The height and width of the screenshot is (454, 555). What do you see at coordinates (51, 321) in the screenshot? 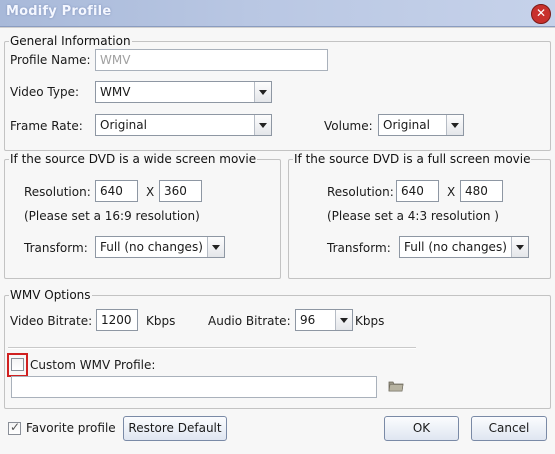
I see `video-bitrate-label: Video Bitrate:` at bounding box center [51, 321].